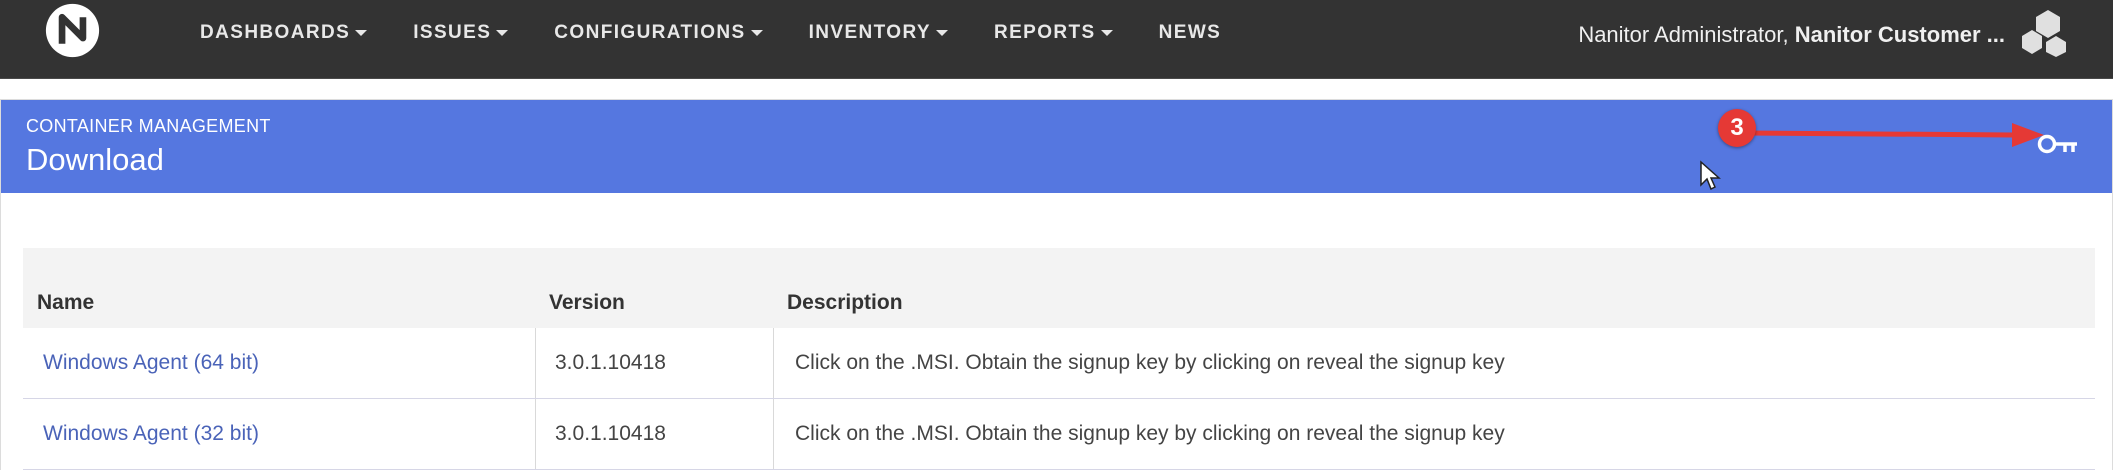  Describe the element at coordinates (1895, 135) in the screenshot. I see `annotation-arrow-icon` at that location.